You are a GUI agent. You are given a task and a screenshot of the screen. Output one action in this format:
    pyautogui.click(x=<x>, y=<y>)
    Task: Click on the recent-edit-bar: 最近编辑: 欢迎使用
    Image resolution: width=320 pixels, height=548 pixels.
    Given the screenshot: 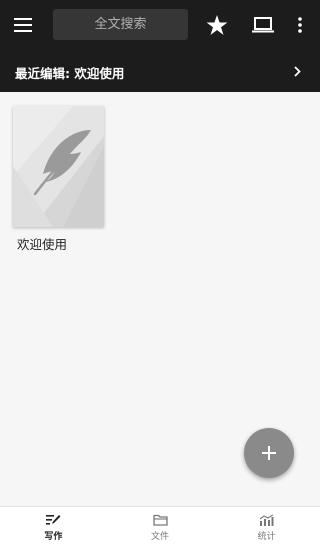 What is the action you would take?
    pyautogui.click(x=160, y=71)
    